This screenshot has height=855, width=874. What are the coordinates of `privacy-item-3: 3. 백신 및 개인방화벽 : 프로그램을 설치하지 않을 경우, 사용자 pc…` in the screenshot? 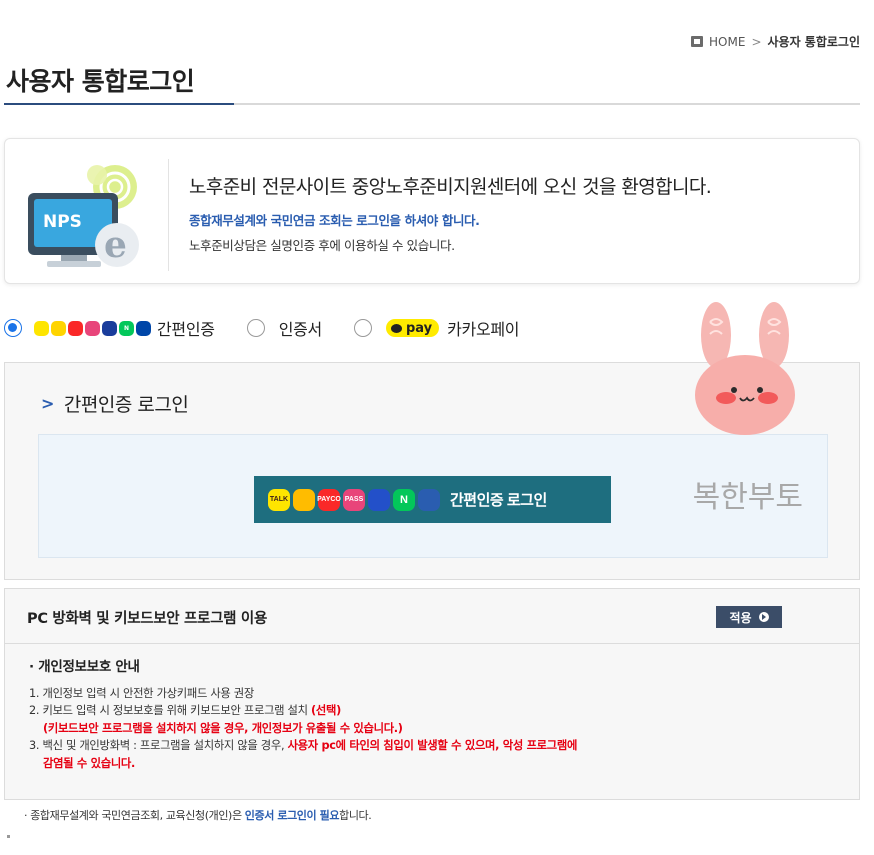 It's located at (444, 746).